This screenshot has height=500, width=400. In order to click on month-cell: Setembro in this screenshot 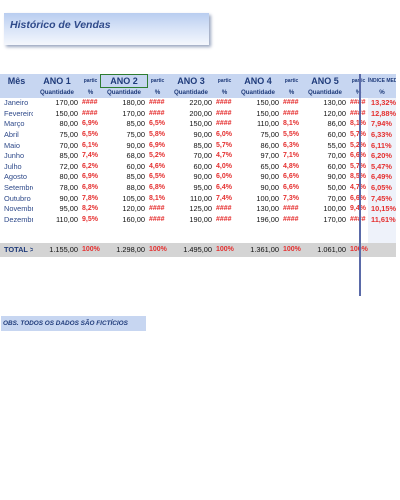, I will do `click(16, 188)`.